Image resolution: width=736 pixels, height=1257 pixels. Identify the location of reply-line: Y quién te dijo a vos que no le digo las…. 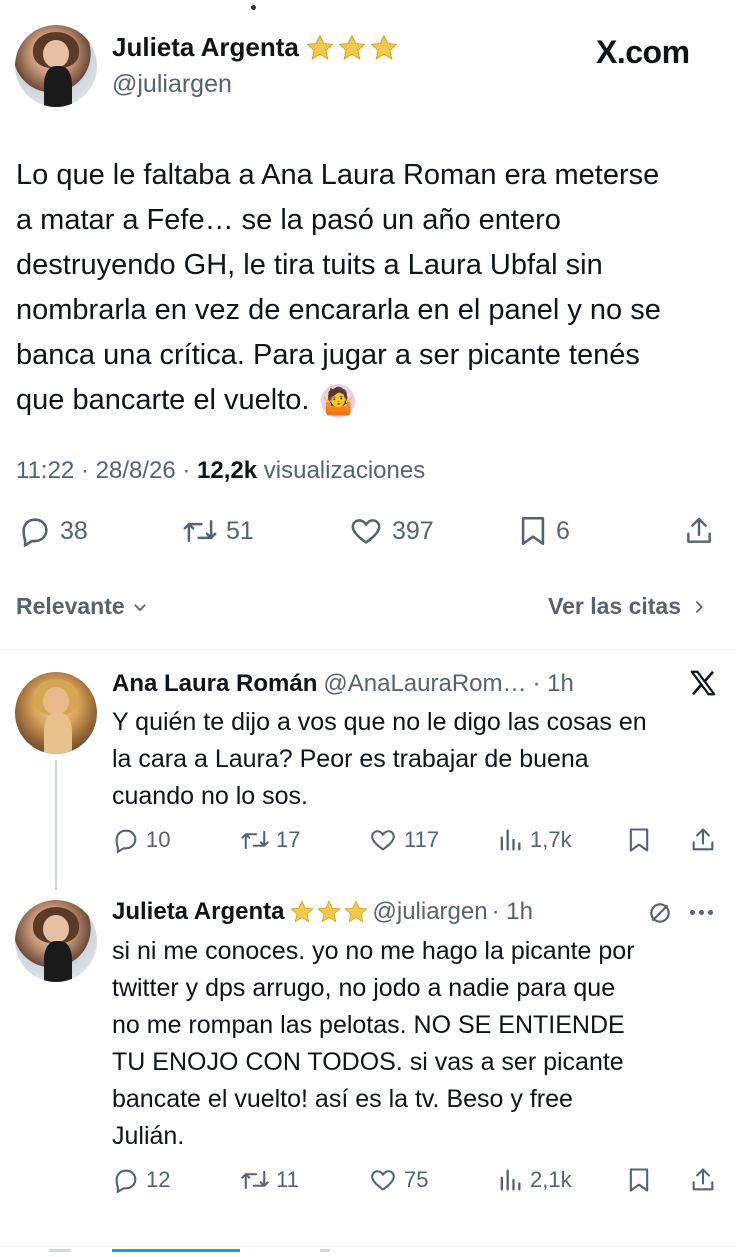
(379, 722).